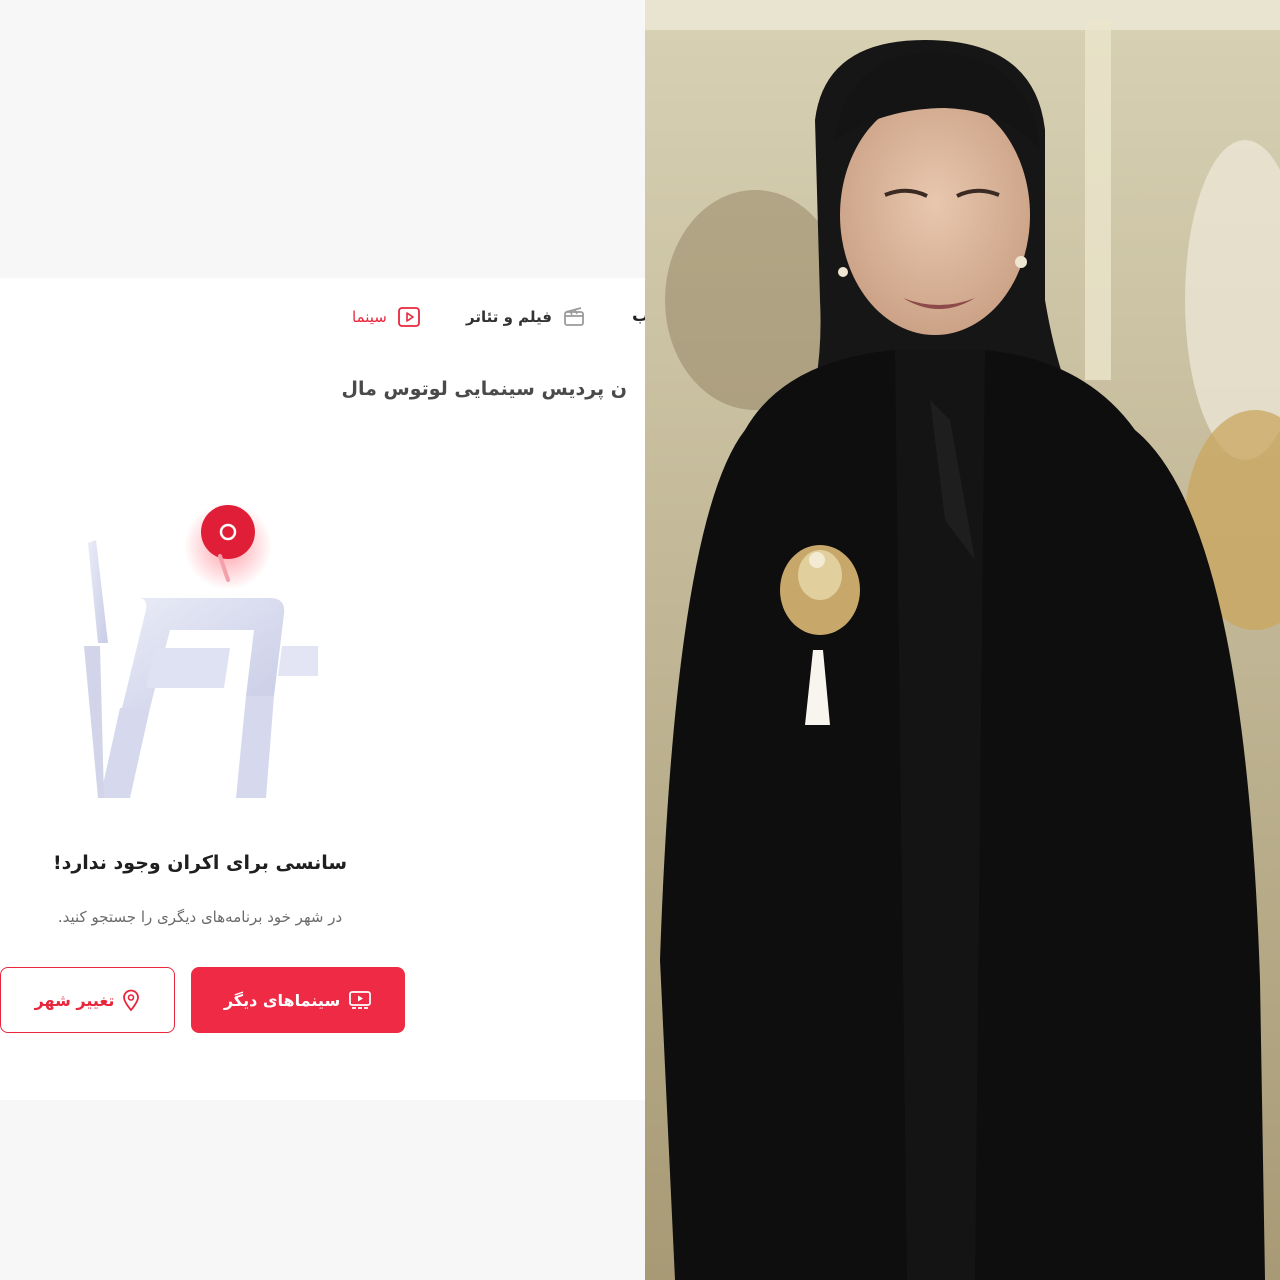 Image resolution: width=1280 pixels, height=1280 pixels. What do you see at coordinates (282, 1000) in the screenshot?
I see `other-cinemas-label: سینماهای دیگر` at bounding box center [282, 1000].